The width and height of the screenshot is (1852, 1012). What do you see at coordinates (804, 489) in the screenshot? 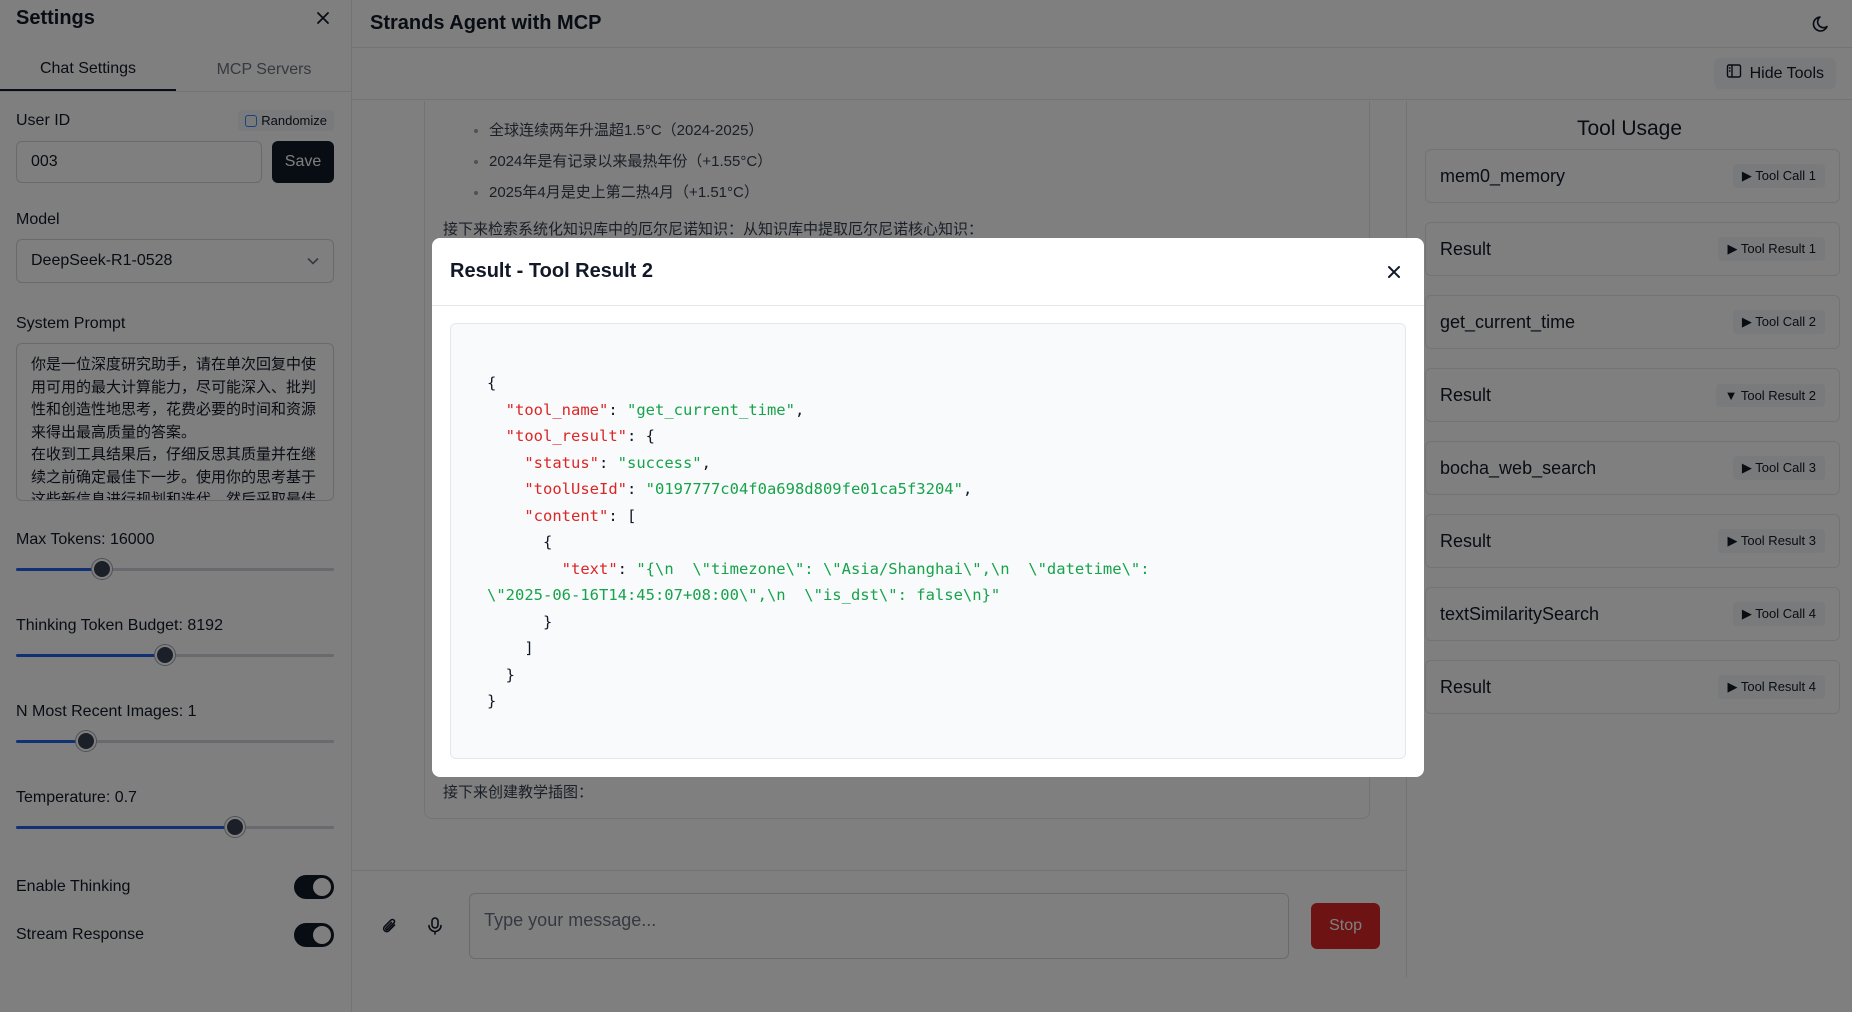
I see `json-value: "0197777c04f0a698d809fe01ca5f3204"` at bounding box center [804, 489].